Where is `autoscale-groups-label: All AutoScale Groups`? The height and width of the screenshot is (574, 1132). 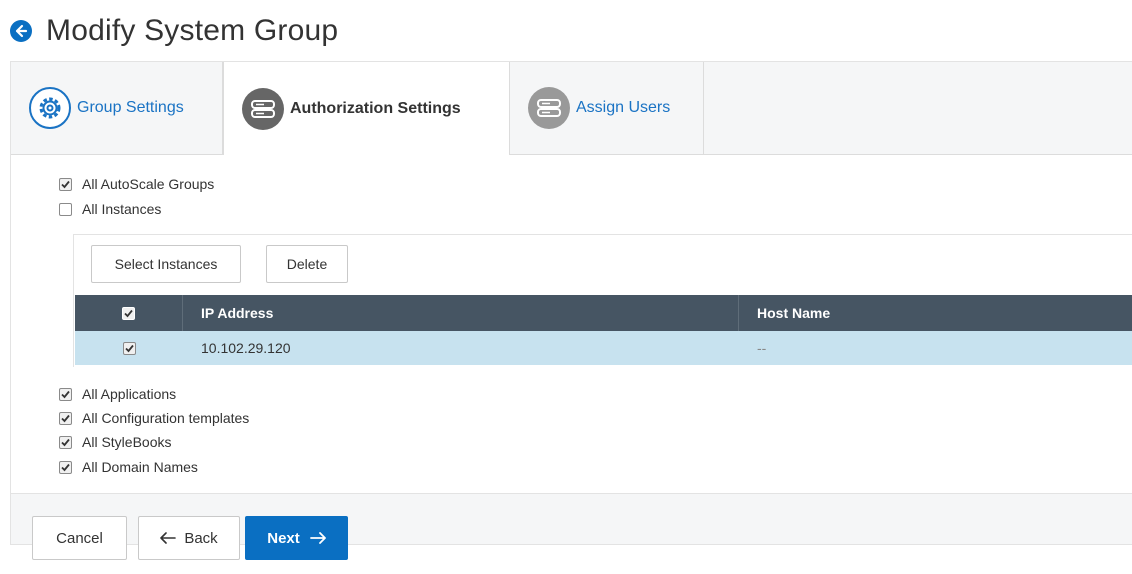
autoscale-groups-label: All AutoScale Groups is located at coordinates (148, 184).